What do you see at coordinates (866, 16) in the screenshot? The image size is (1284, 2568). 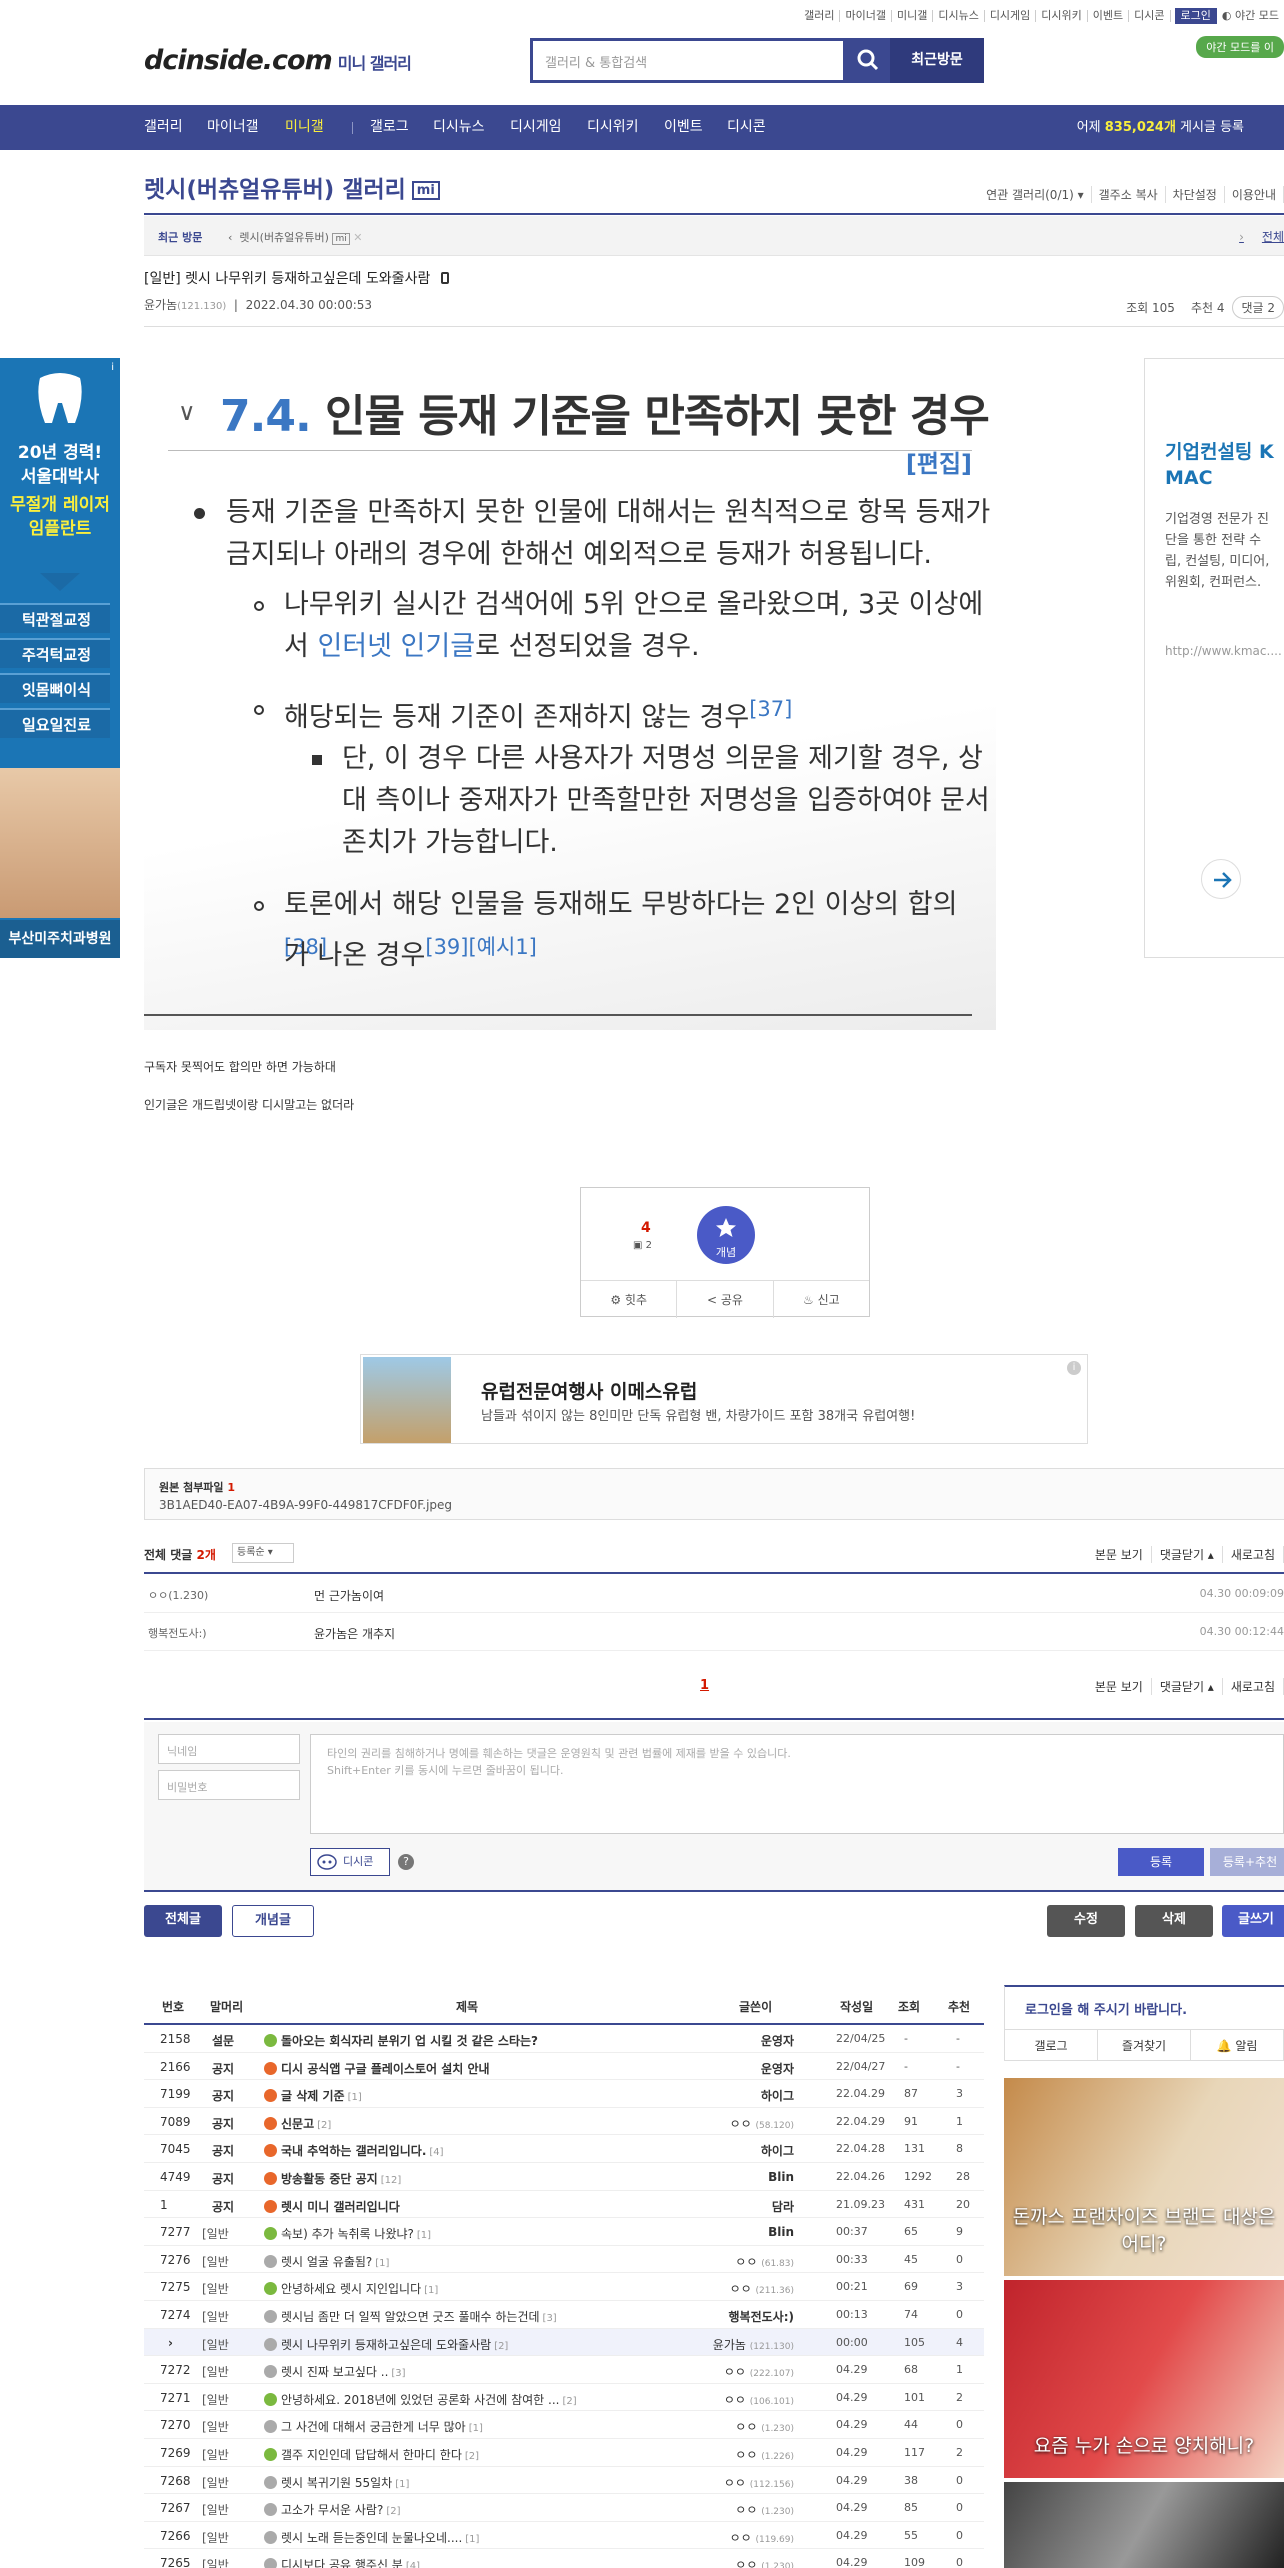 I see `util-link-minor: 마이너갤` at bounding box center [866, 16].